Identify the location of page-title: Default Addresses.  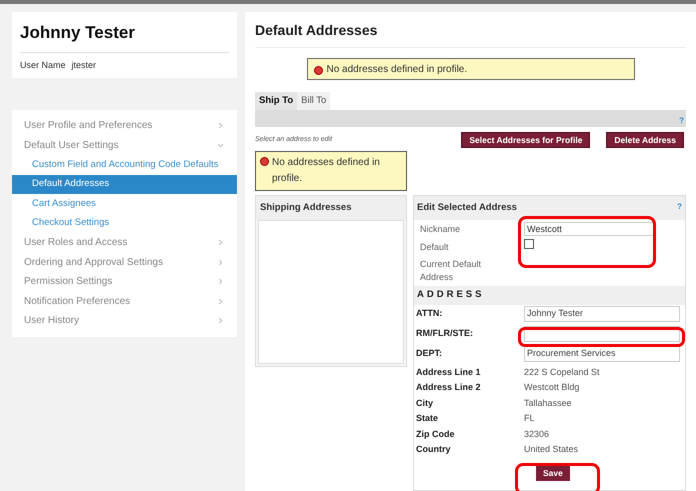
(470, 34).